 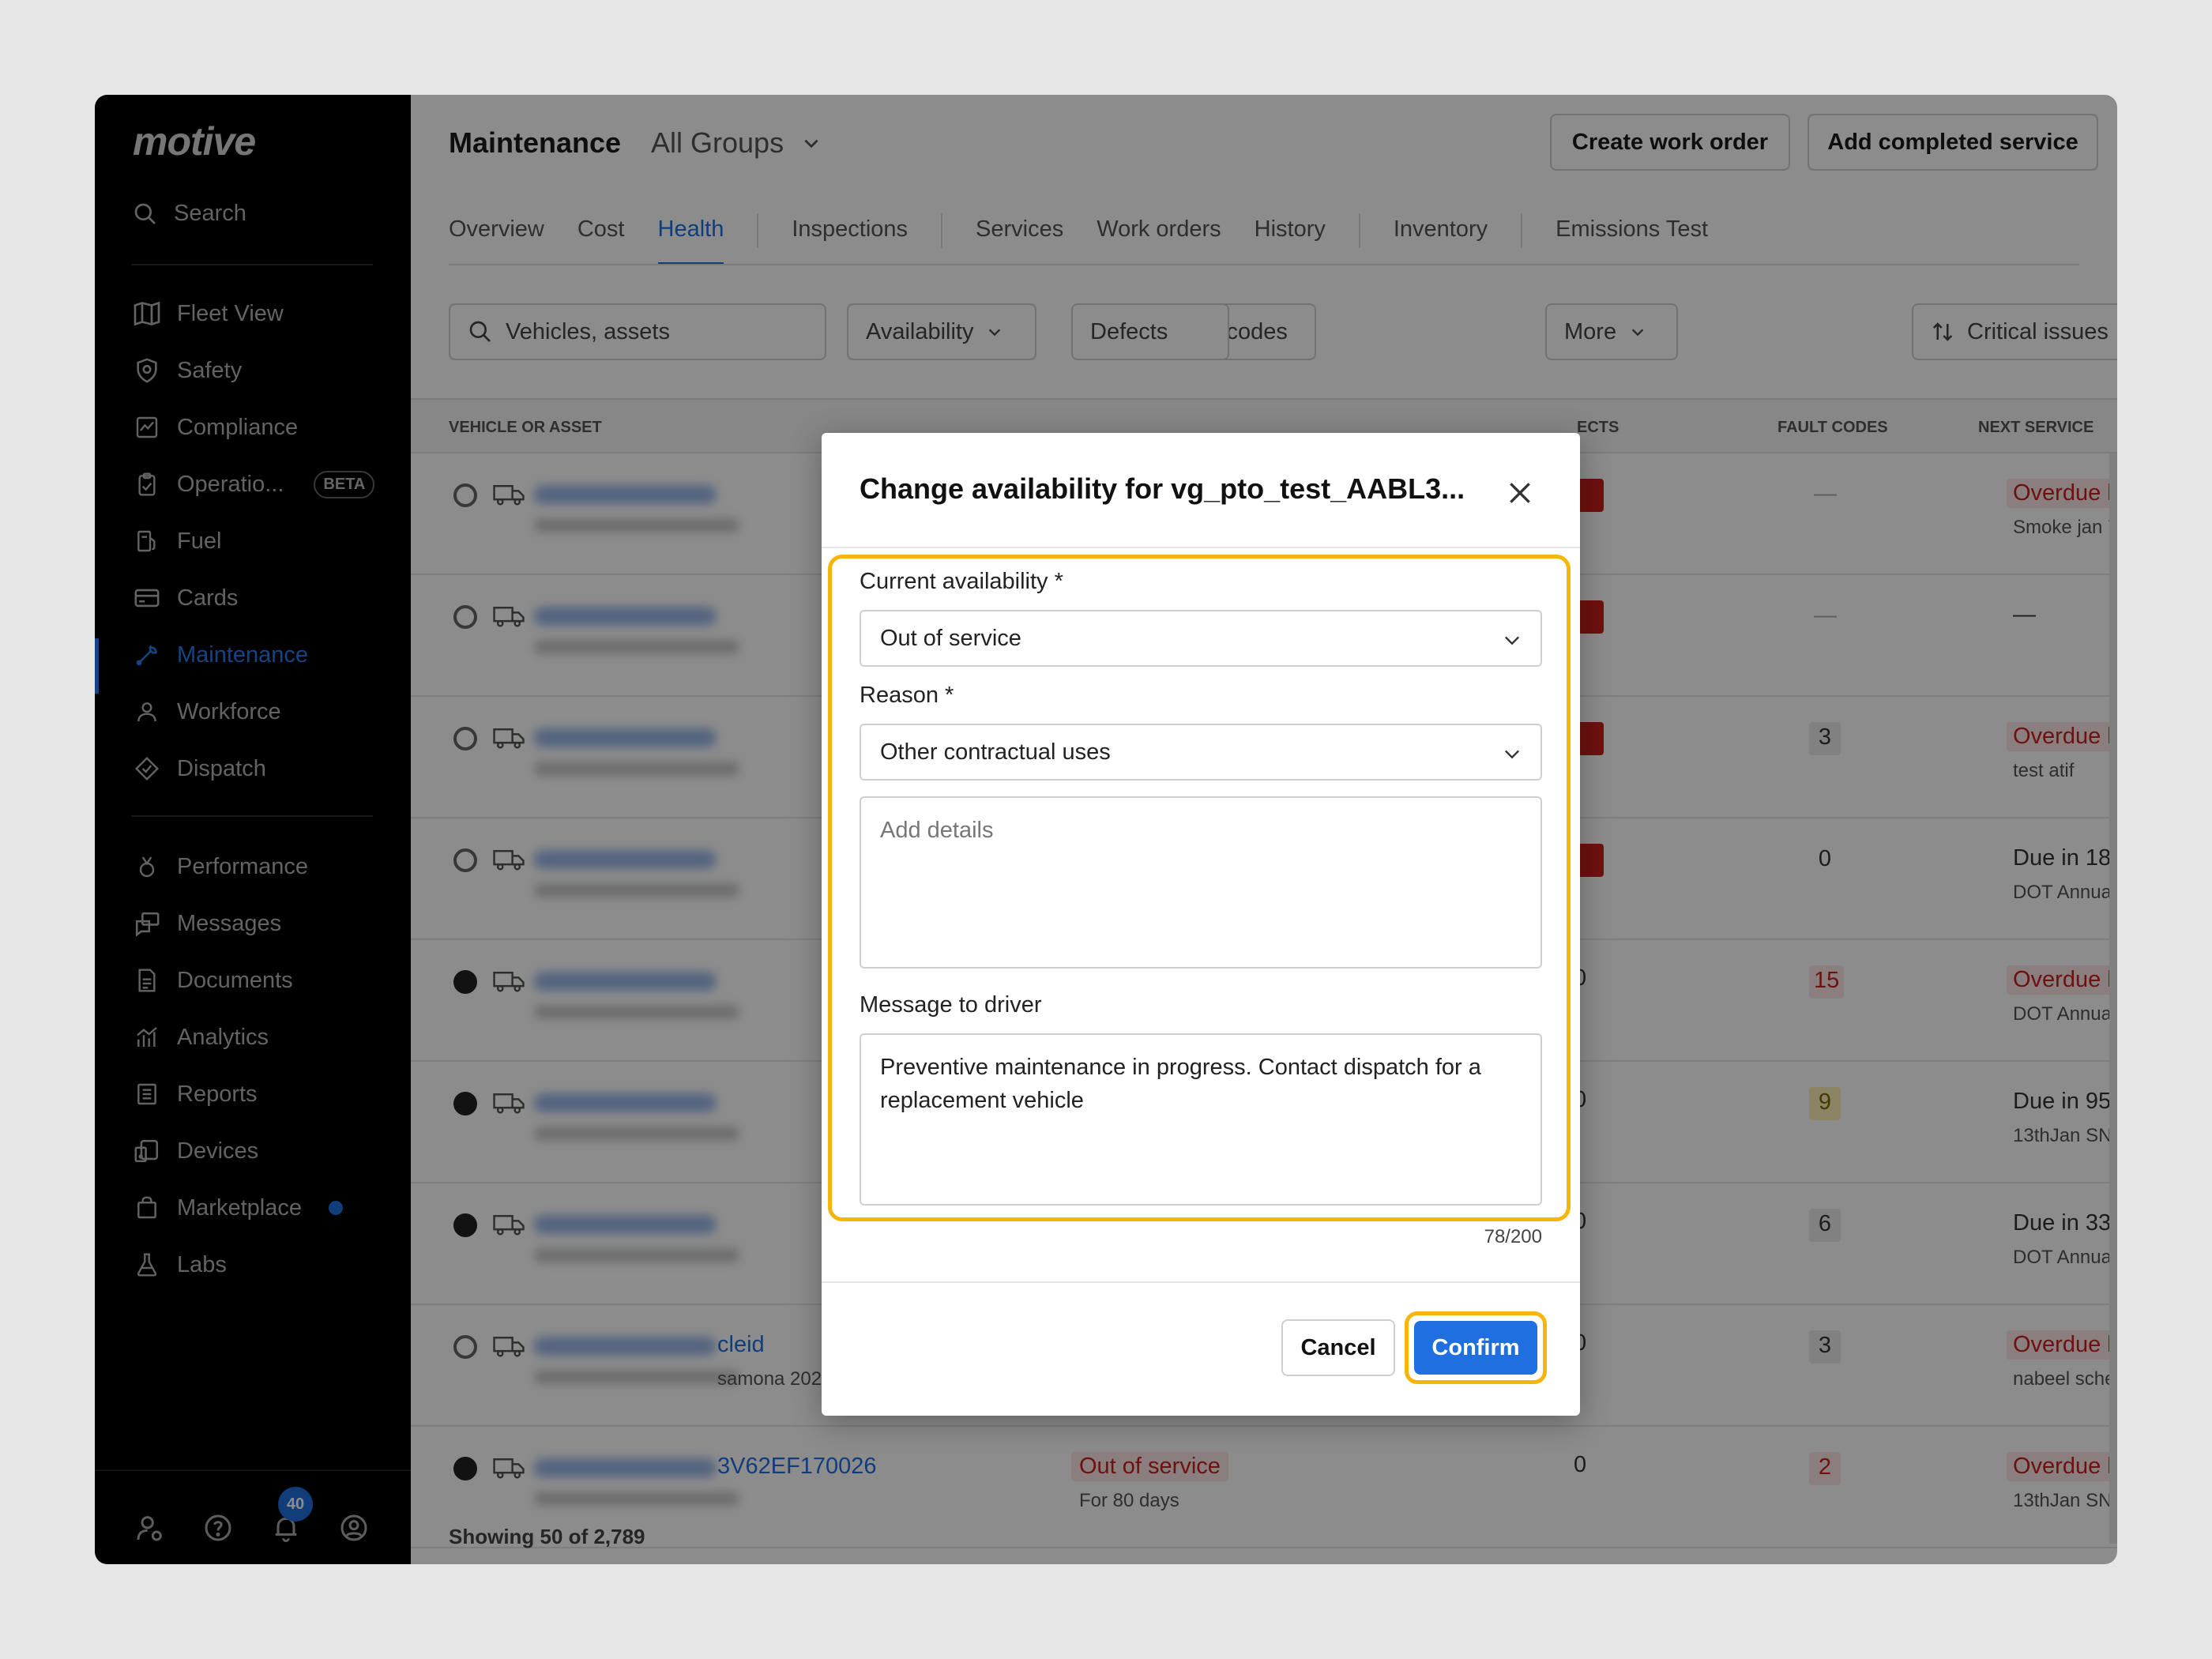 I want to click on reason-label: Reason *, so click(x=907, y=696).